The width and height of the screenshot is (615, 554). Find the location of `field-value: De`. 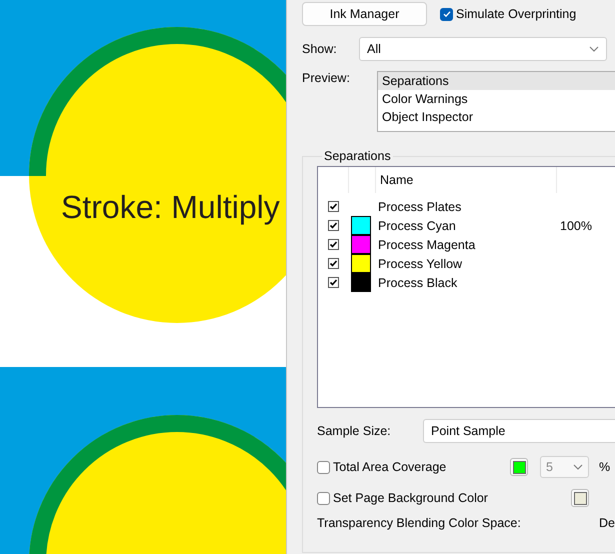

field-value: De is located at coordinates (607, 523).